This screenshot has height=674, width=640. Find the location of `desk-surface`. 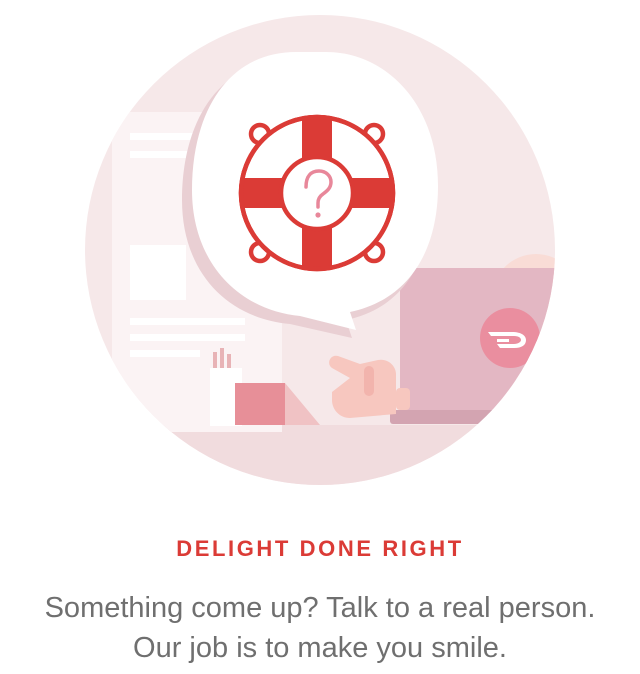

desk-surface is located at coordinates (320, 455).